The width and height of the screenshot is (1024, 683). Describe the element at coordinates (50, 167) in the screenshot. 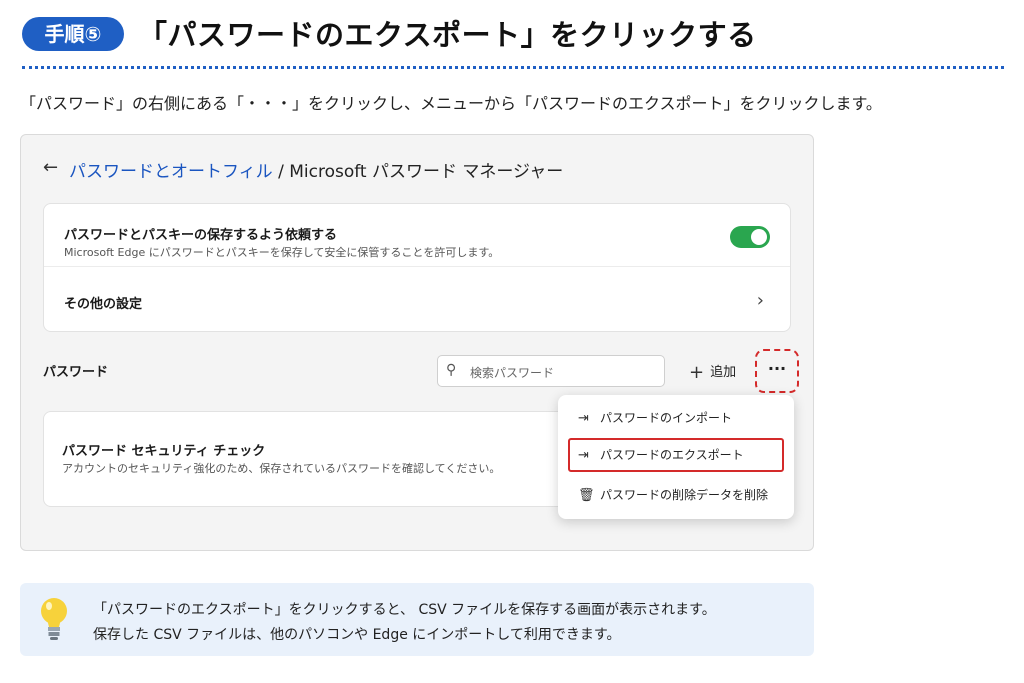

I see `arrow-left-icon: ←` at that location.